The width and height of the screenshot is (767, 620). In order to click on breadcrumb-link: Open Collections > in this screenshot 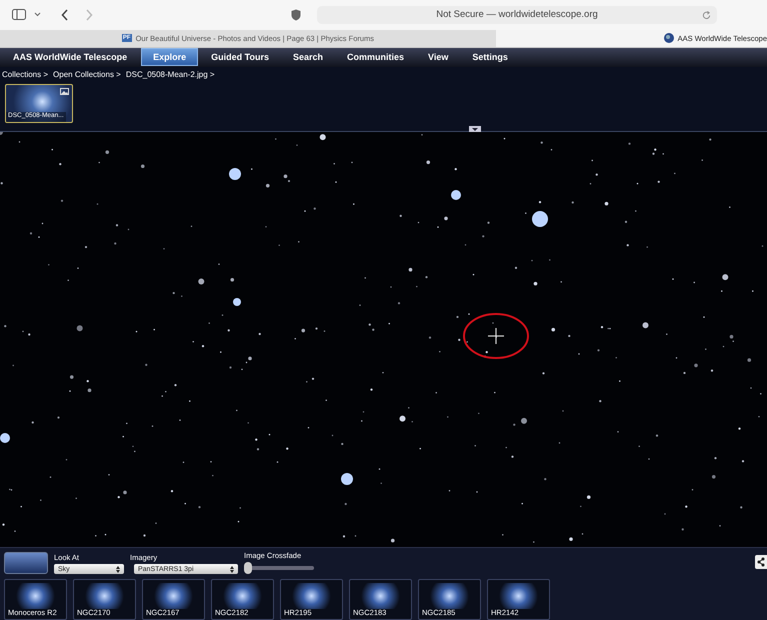, I will do `click(87, 74)`.